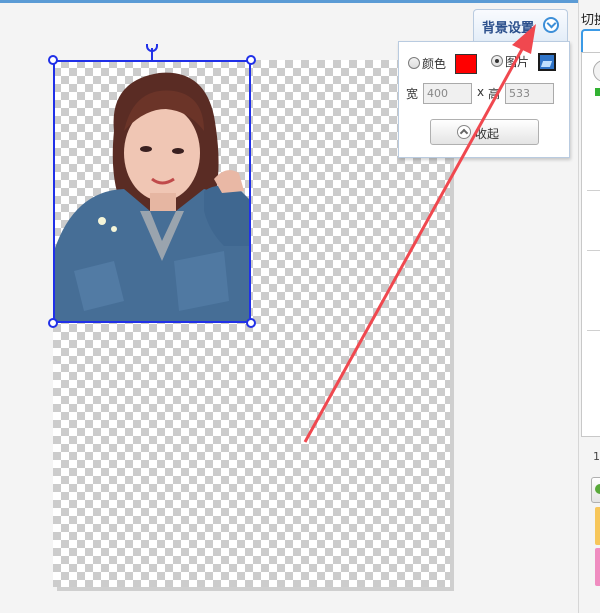 The height and width of the screenshot is (613, 600). What do you see at coordinates (524, 39) in the screenshot?
I see `annotation-arrow-head` at bounding box center [524, 39].